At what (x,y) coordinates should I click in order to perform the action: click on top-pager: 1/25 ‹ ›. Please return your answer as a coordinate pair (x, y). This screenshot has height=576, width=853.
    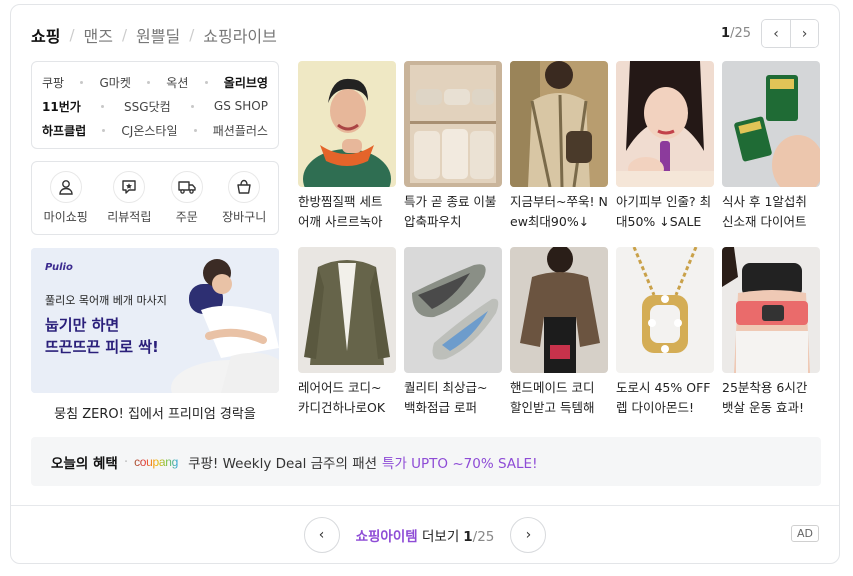
    Looking at the image, I should click on (770, 33).